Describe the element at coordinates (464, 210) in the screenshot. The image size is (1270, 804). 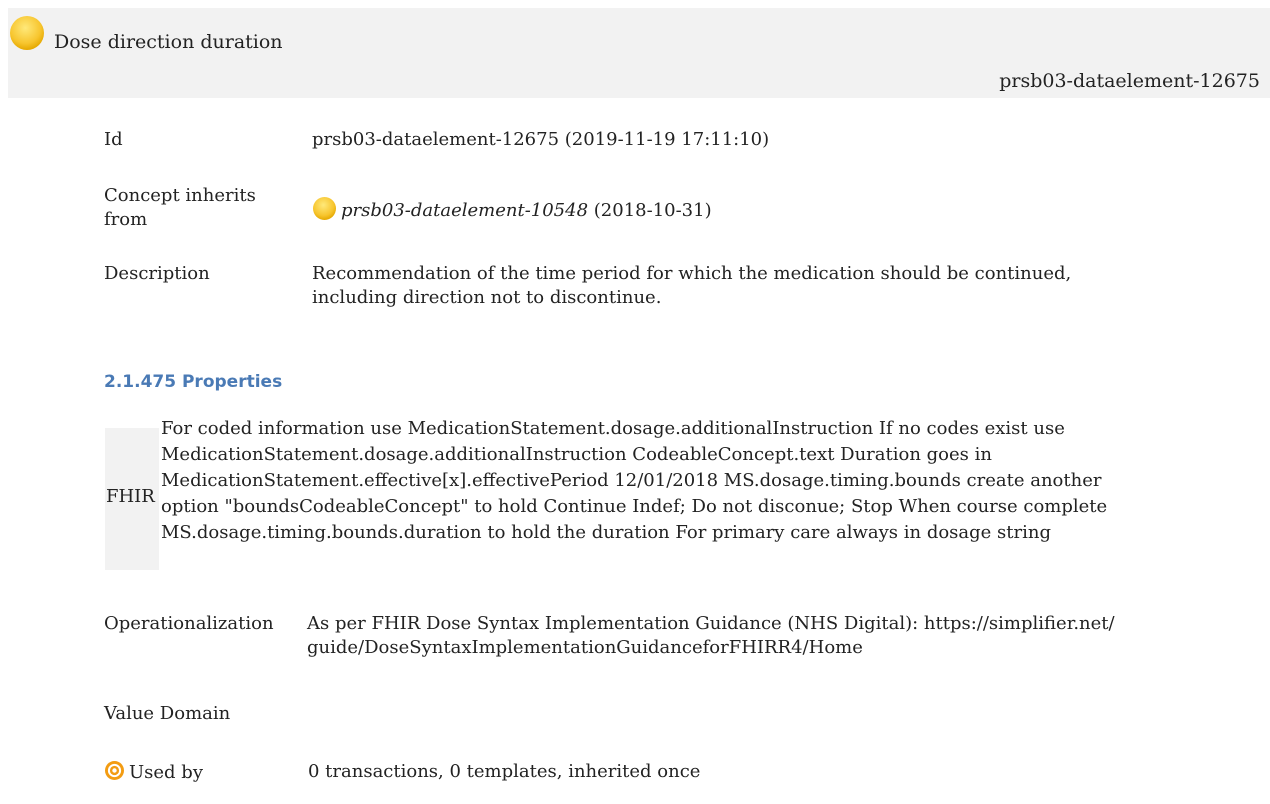
I see `inherited-concept-link: prsb03-dataelement-10548` at that location.